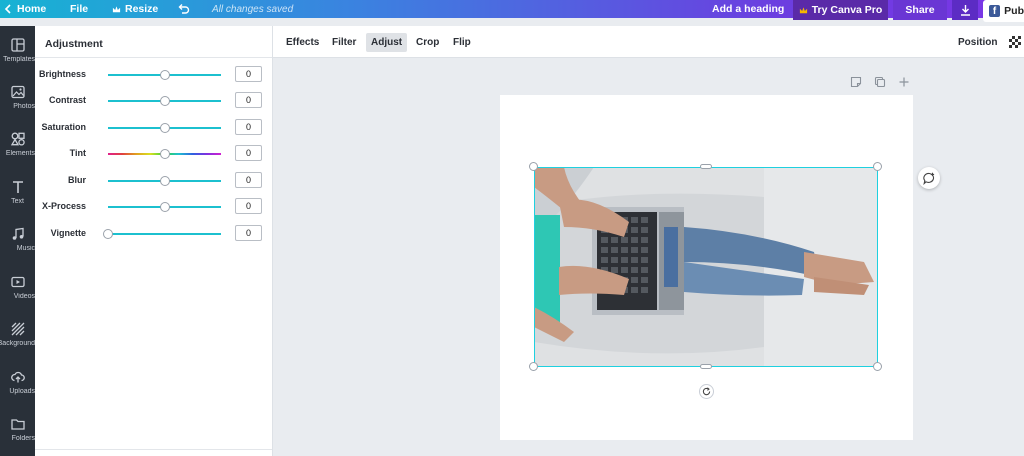 The image size is (1024, 456). I want to click on x-process-slider, so click(164, 207).